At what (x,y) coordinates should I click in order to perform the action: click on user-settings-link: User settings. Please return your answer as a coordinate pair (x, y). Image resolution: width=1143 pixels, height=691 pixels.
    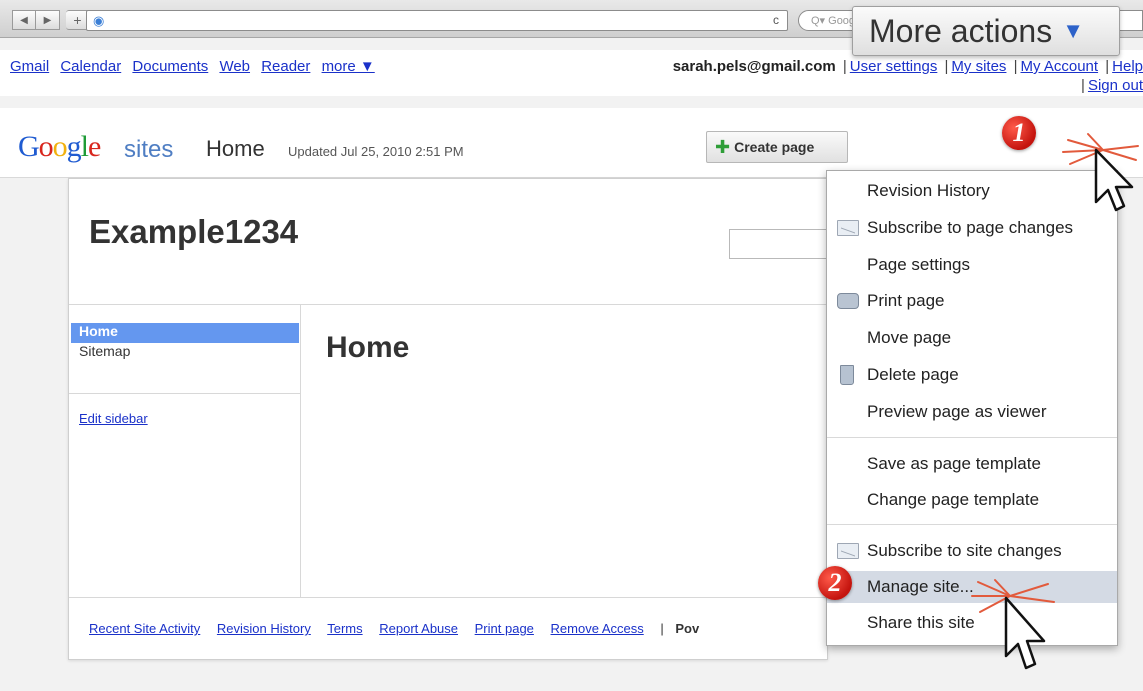
    Looking at the image, I should click on (894, 66).